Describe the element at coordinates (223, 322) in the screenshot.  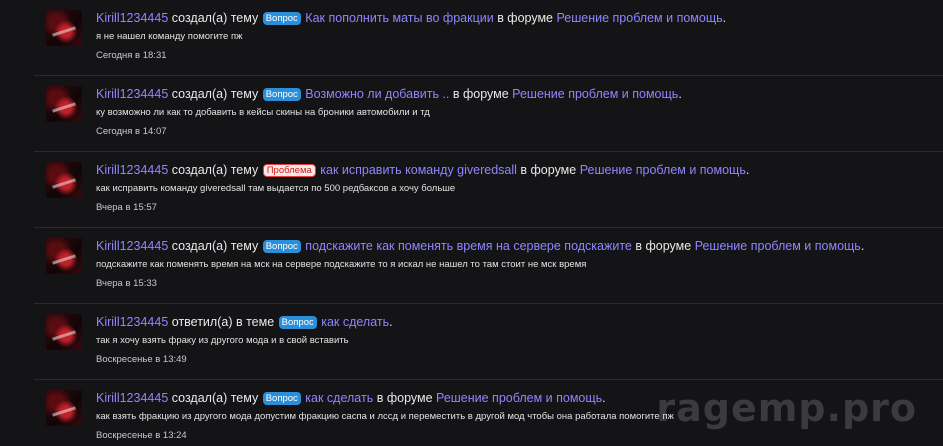
I see `action-text: ответил(а) в теме` at that location.